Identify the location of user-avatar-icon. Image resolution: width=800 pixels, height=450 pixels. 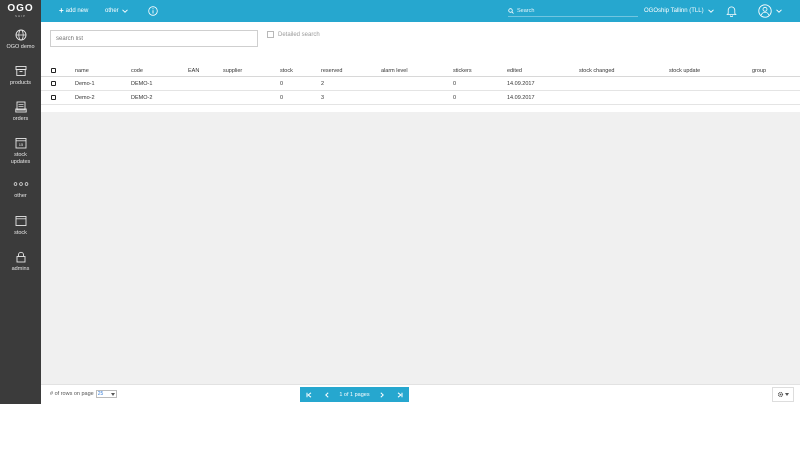
(765, 11).